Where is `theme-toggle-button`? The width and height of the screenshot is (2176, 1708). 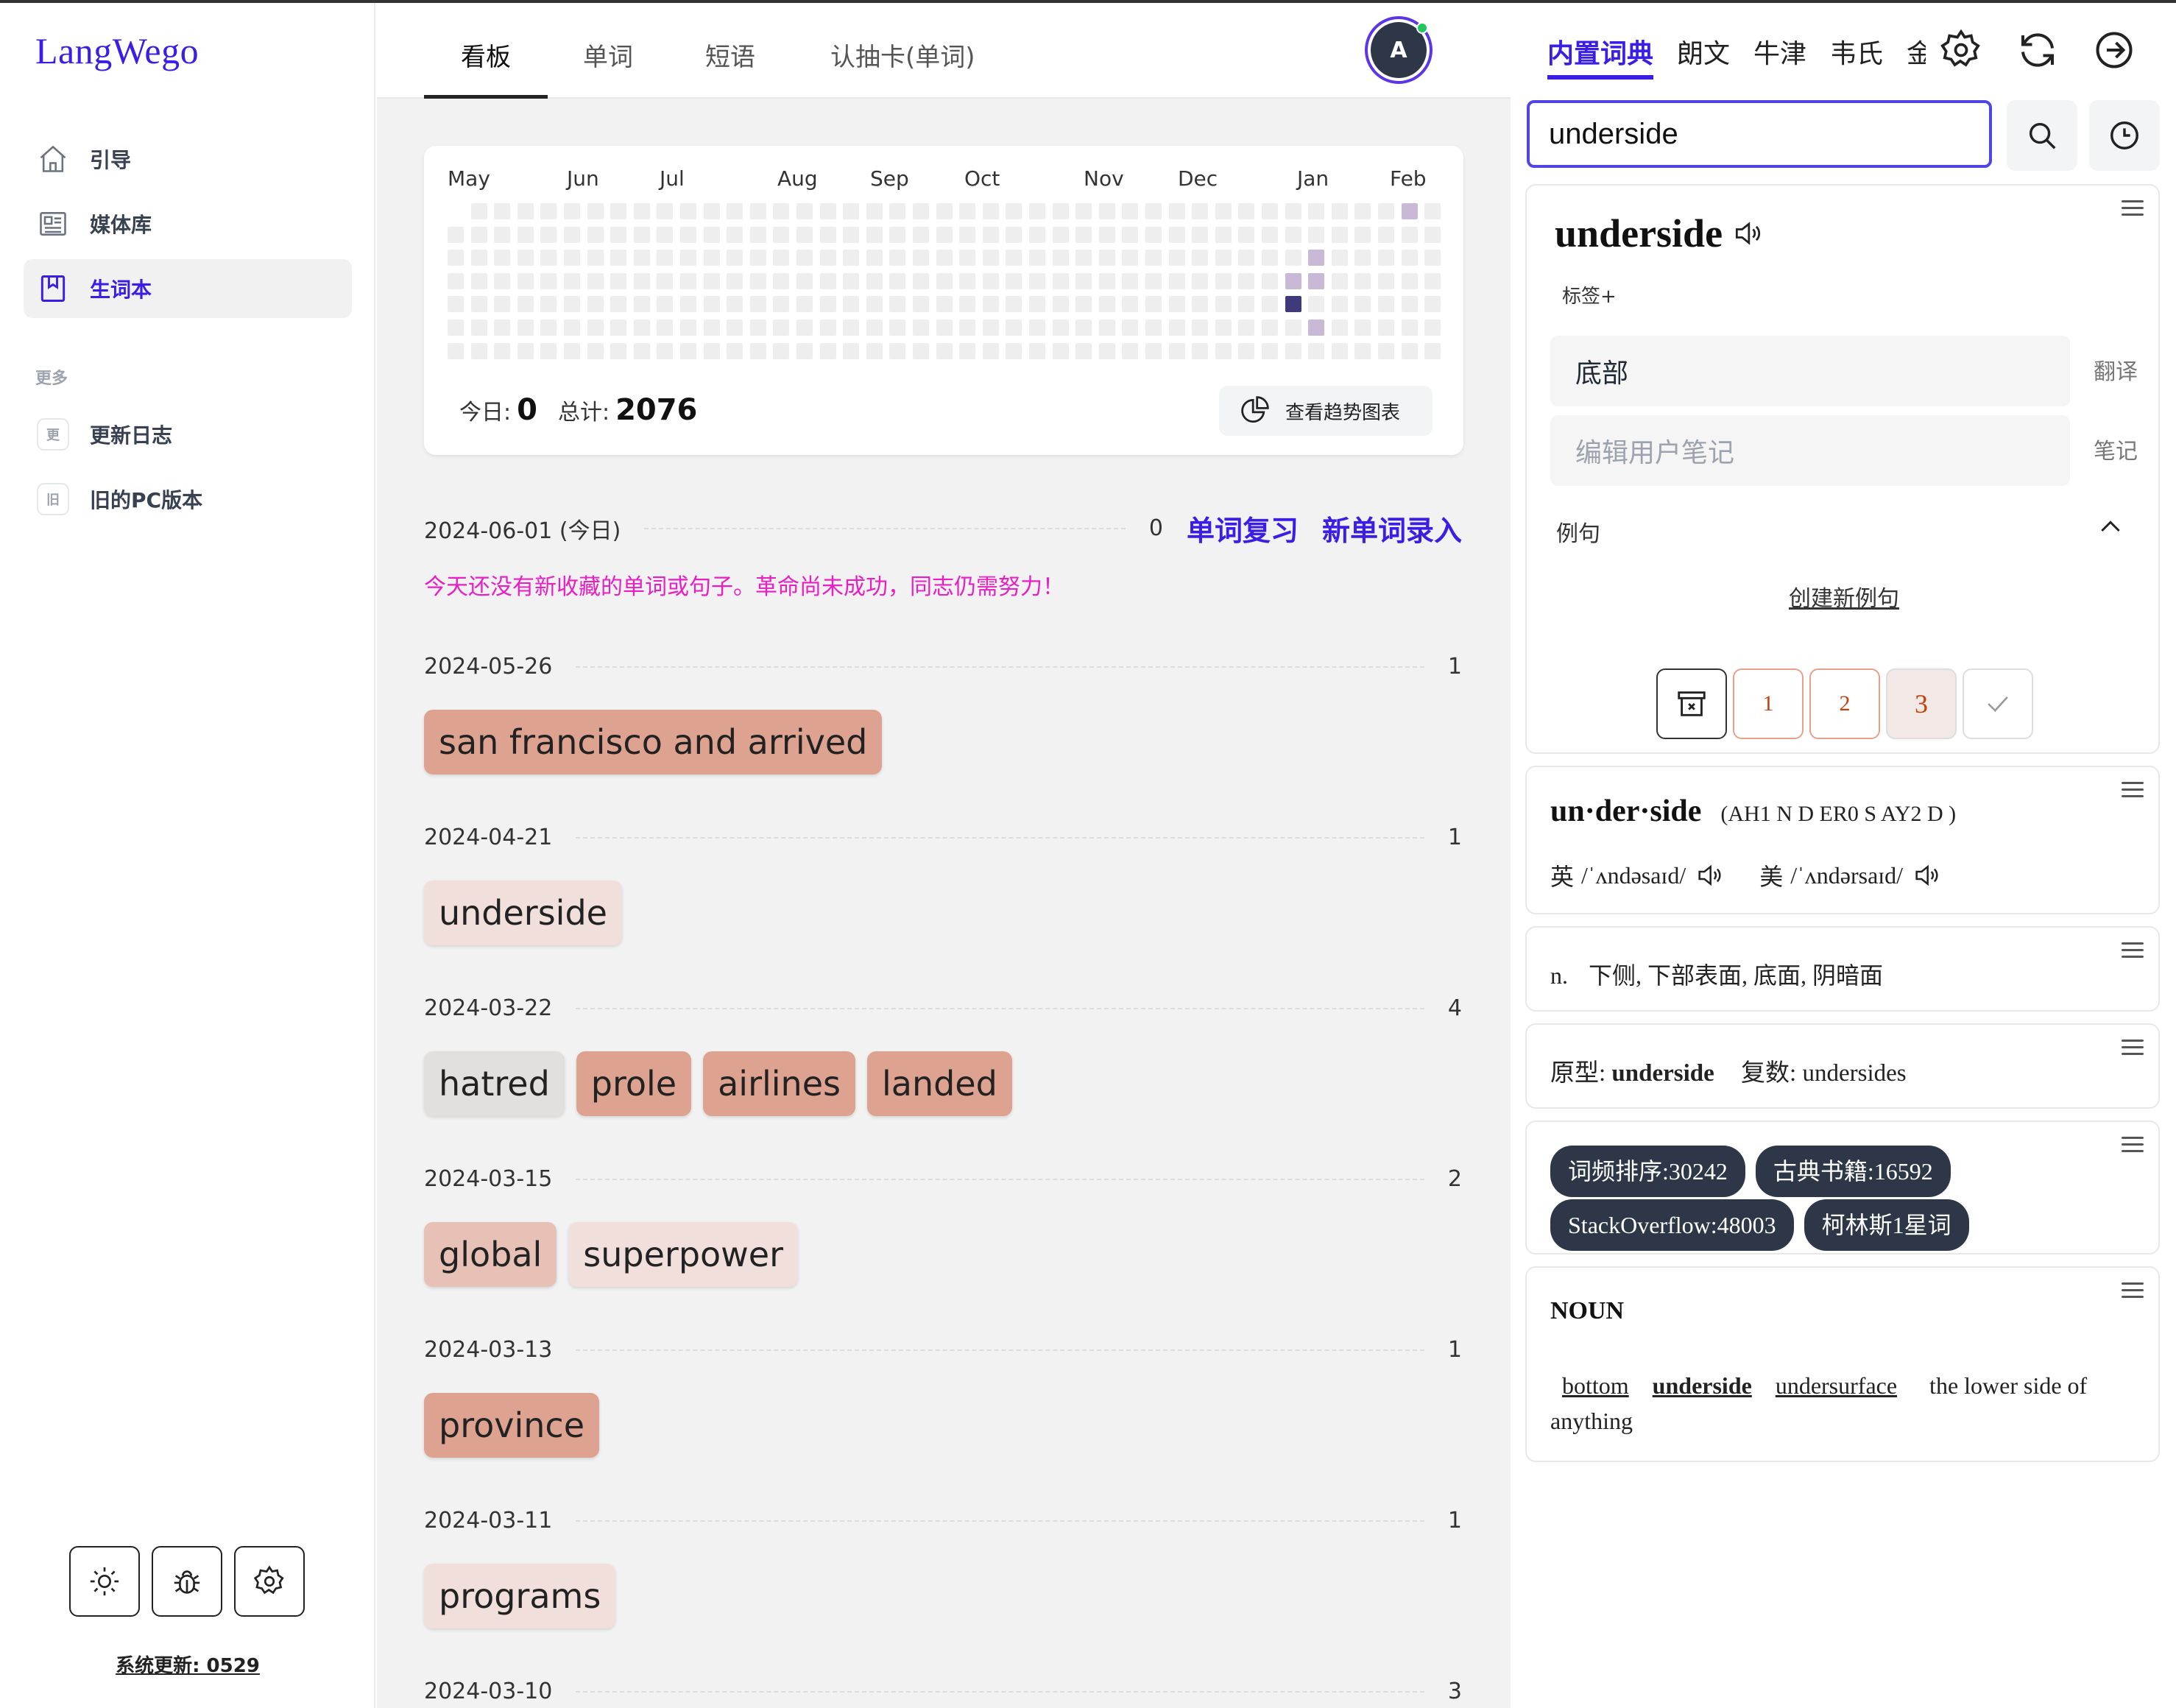
theme-toggle-button is located at coordinates (104, 1581).